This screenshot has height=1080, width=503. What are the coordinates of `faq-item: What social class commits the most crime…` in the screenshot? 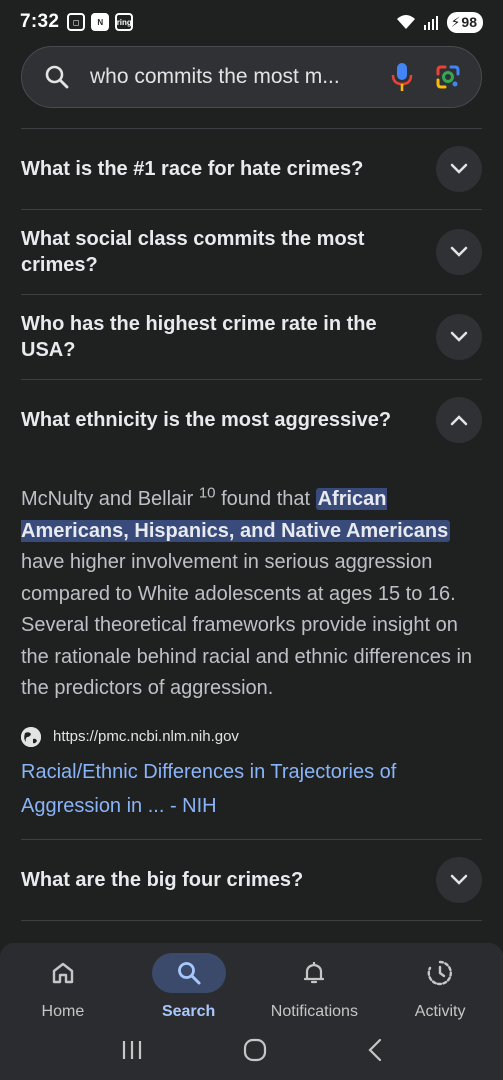 It's located at (251, 252).